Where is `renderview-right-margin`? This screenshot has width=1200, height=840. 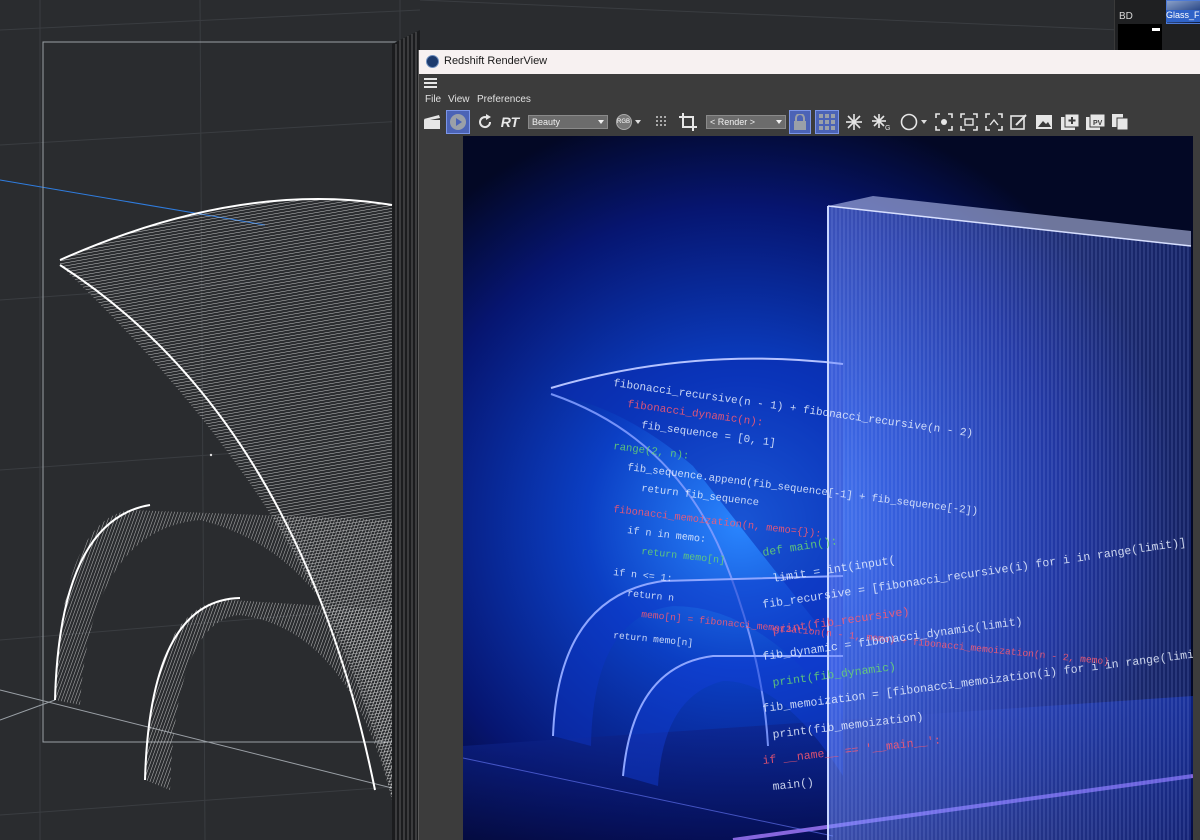
renderview-right-margin is located at coordinates (1196, 488).